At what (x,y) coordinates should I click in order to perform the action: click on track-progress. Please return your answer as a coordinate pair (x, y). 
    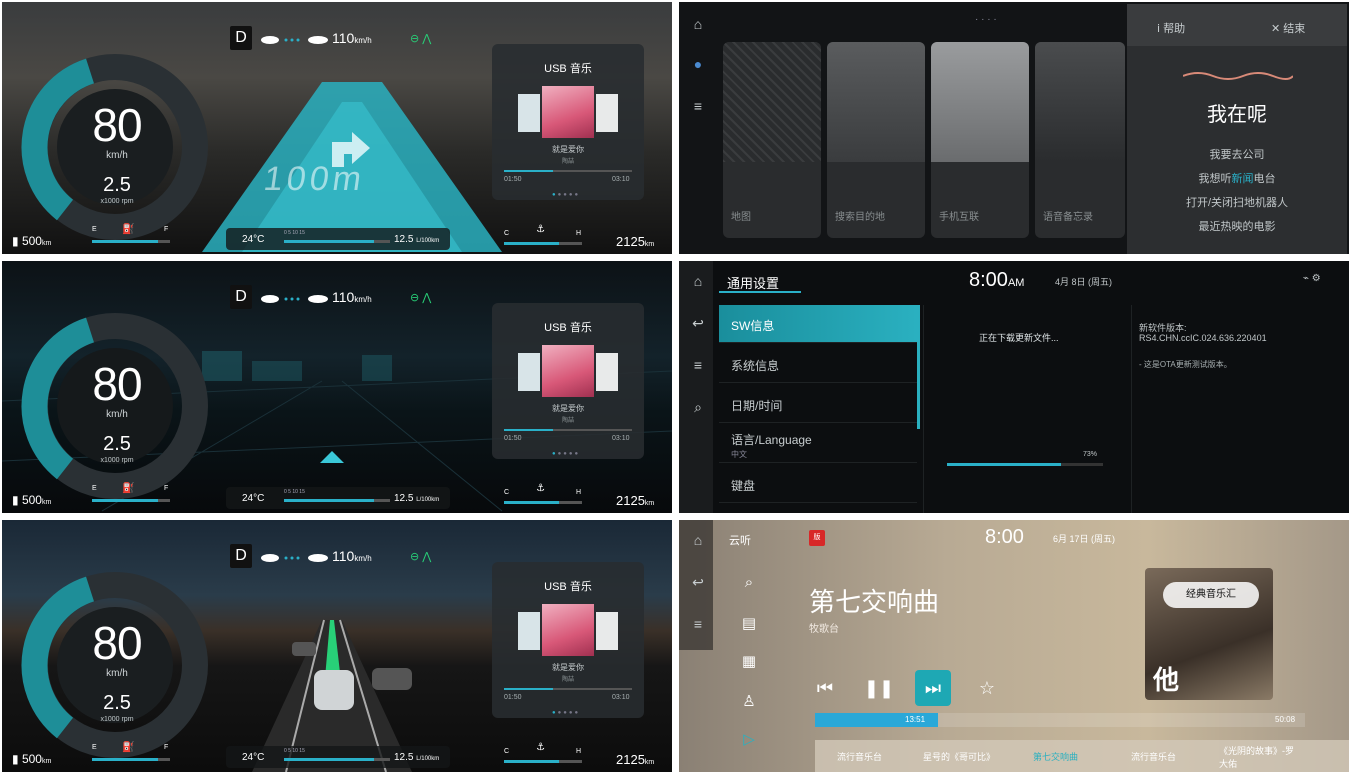
    Looking at the image, I should click on (1060, 720).